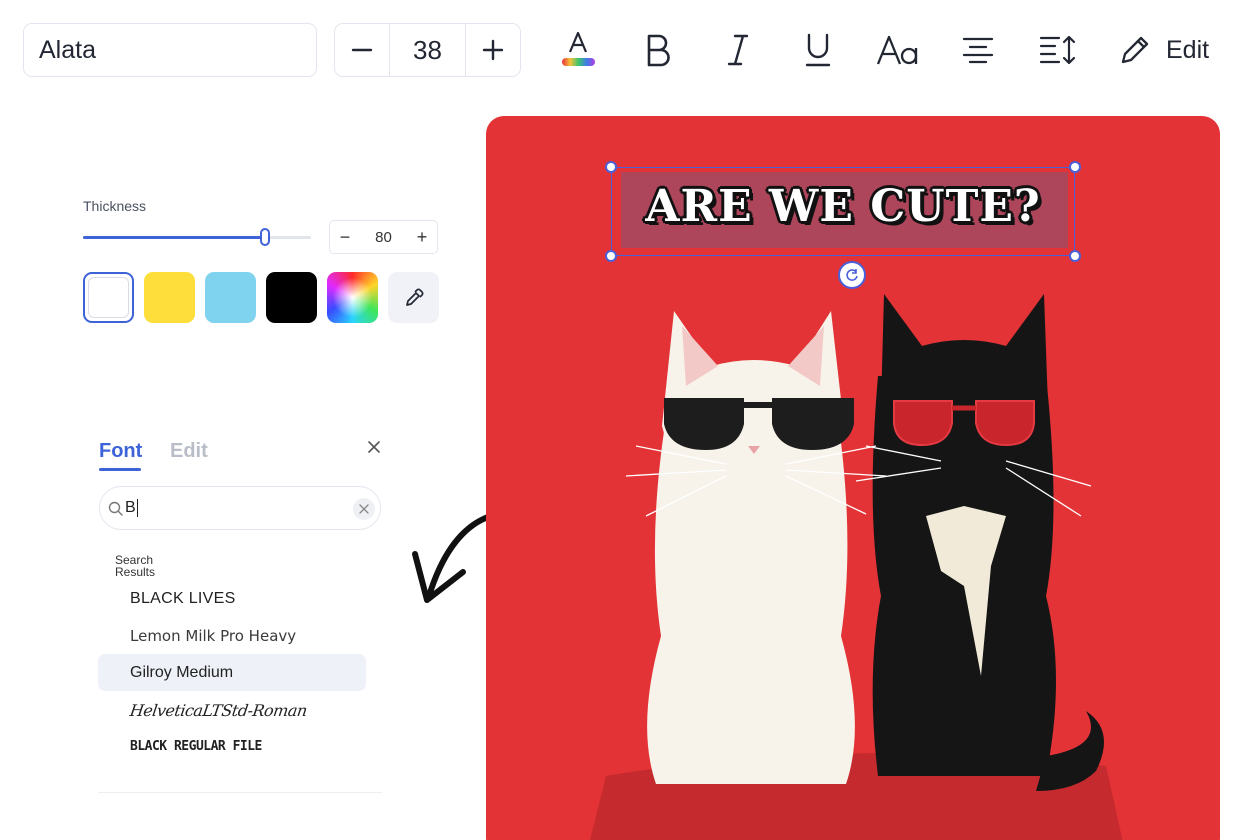 The width and height of the screenshot is (1260, 840). I want to click on italic-button, so click(738, 50).